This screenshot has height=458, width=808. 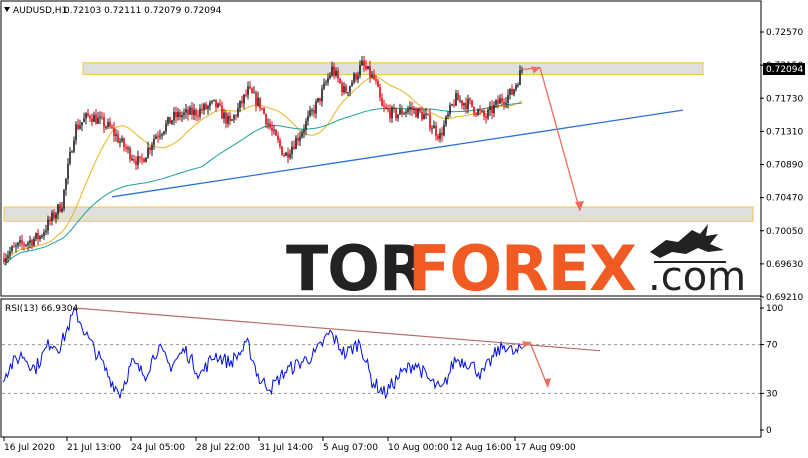 What do you see at coordinates (262, 353) in the screenshot?
I see `rsi-line` at bounding box center [262, 353].